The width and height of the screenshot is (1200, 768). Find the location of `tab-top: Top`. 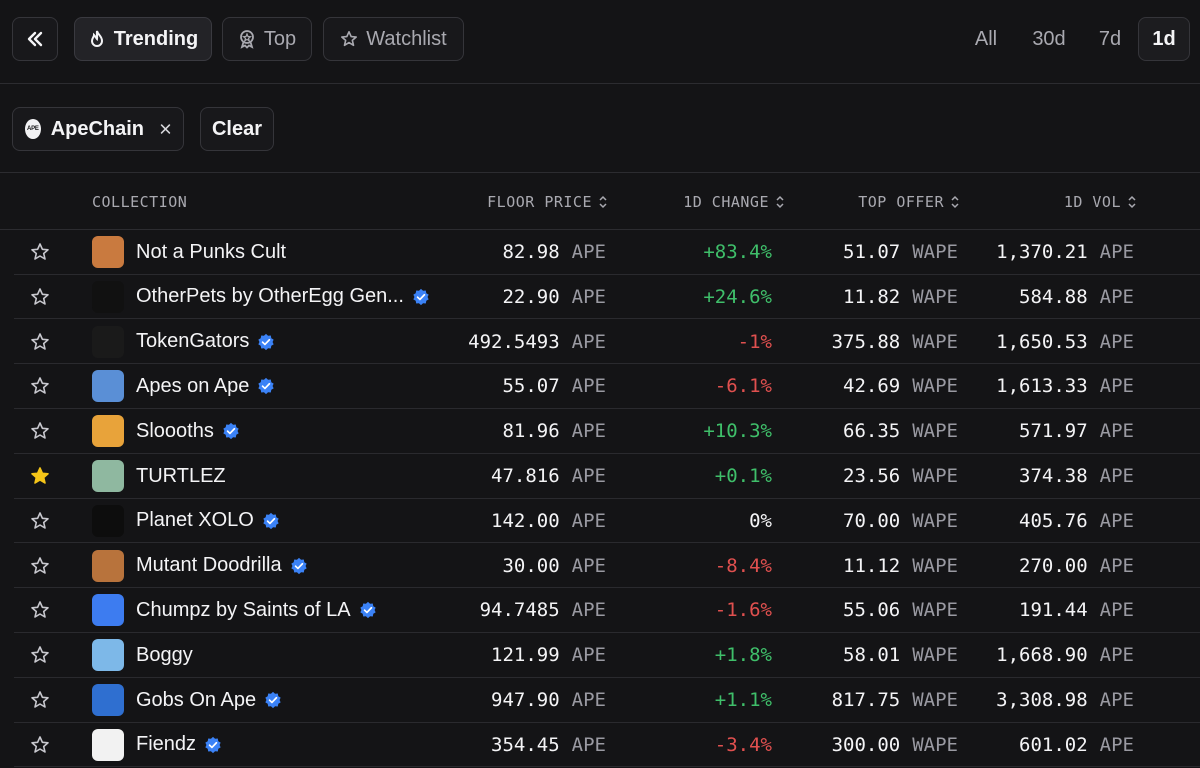

tab-top: Top is located at coordinates (267, 39).